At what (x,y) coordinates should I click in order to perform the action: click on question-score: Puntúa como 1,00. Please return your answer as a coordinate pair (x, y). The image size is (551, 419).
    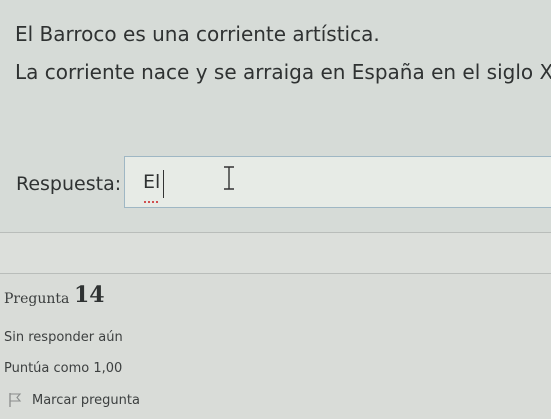
    Looking at the image, I should click on (63, 368).